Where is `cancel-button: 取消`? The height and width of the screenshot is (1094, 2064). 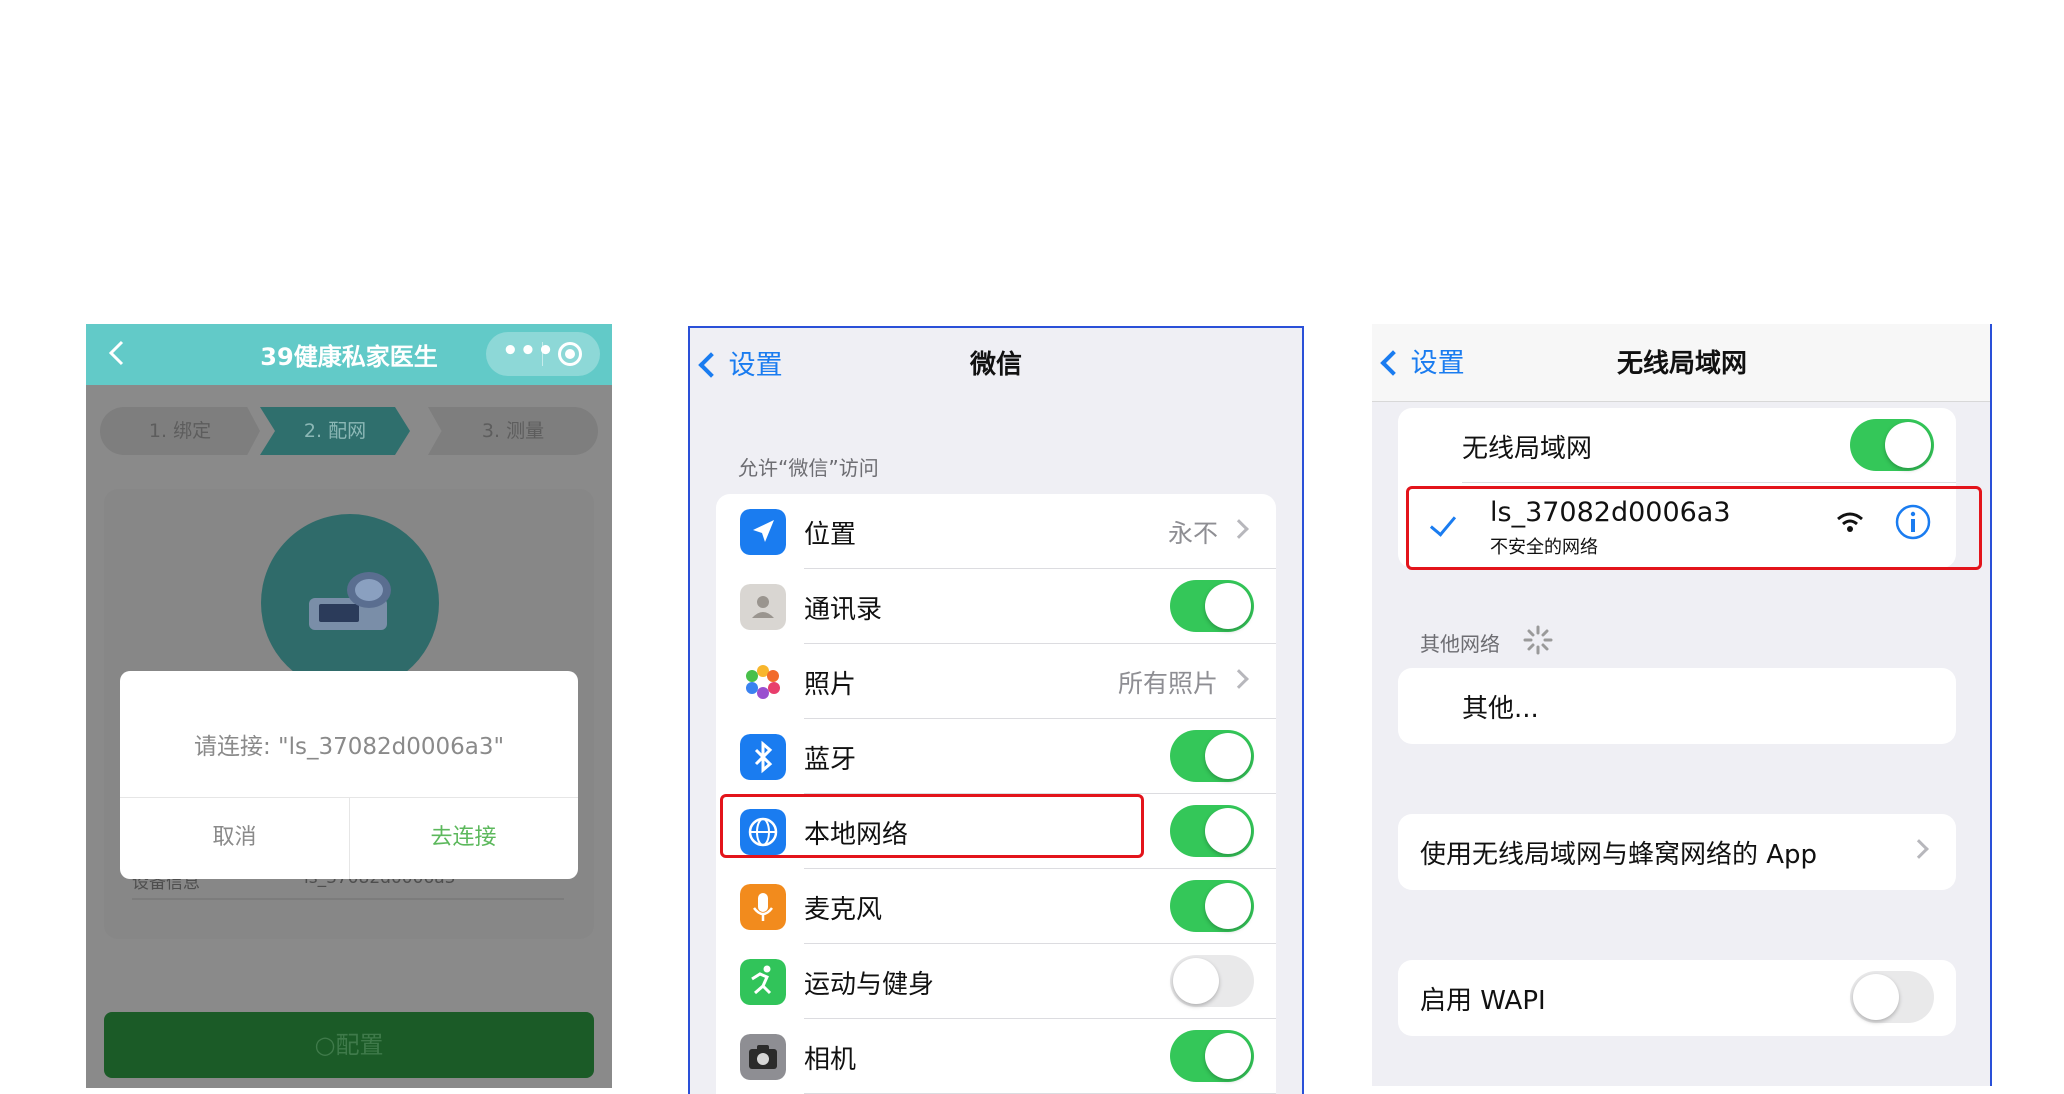
cancel-button: 取消 is located at coordinates (234, 838).